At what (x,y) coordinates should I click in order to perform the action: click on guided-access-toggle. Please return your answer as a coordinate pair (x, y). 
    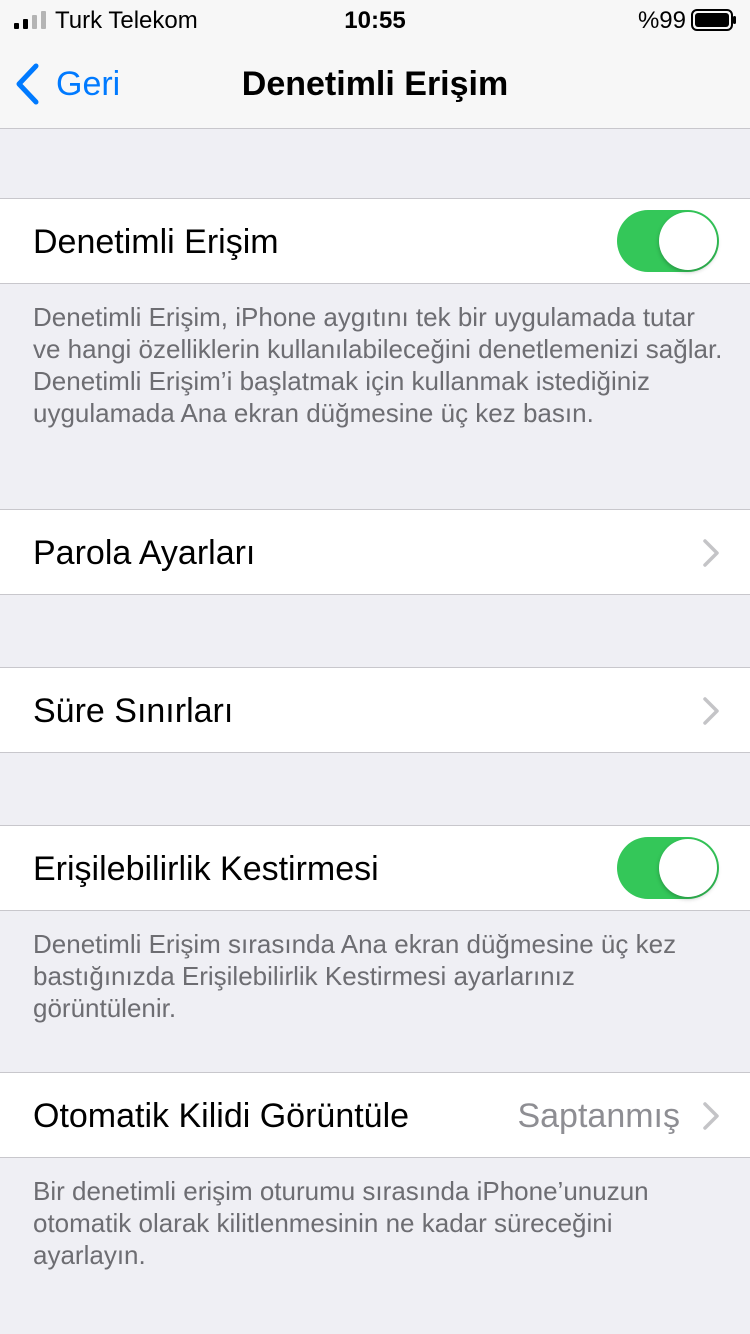
    Looking at the image, I should click on (668, 241).